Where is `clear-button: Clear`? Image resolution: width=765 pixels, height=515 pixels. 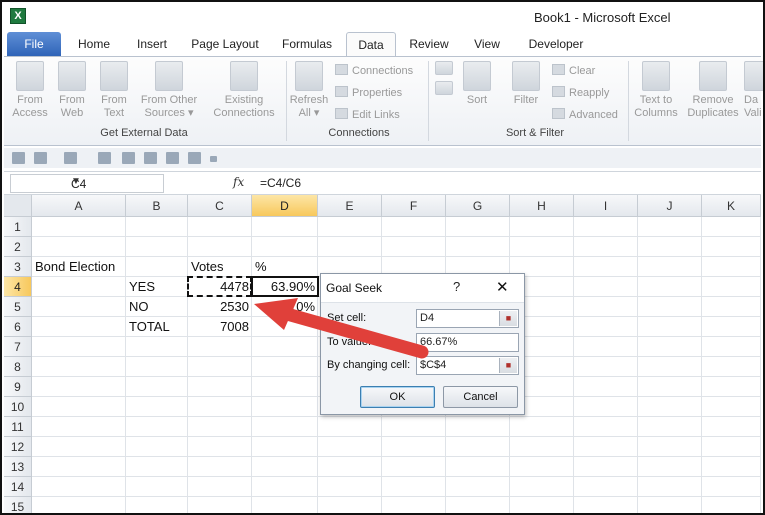
clear-button: Clear is located at coordinates (573, 70).